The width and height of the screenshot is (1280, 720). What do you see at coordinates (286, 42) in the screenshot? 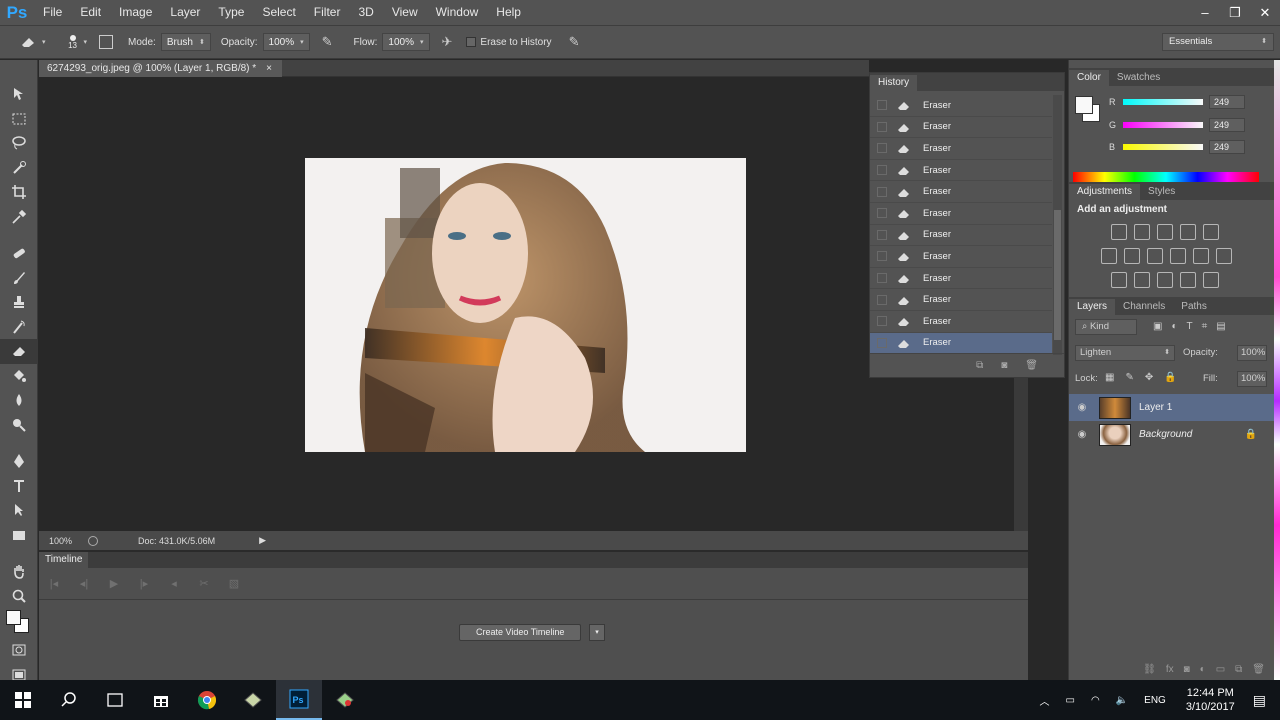
I see `opacity-field: 100% ▾` at bounding box center [286, 42].